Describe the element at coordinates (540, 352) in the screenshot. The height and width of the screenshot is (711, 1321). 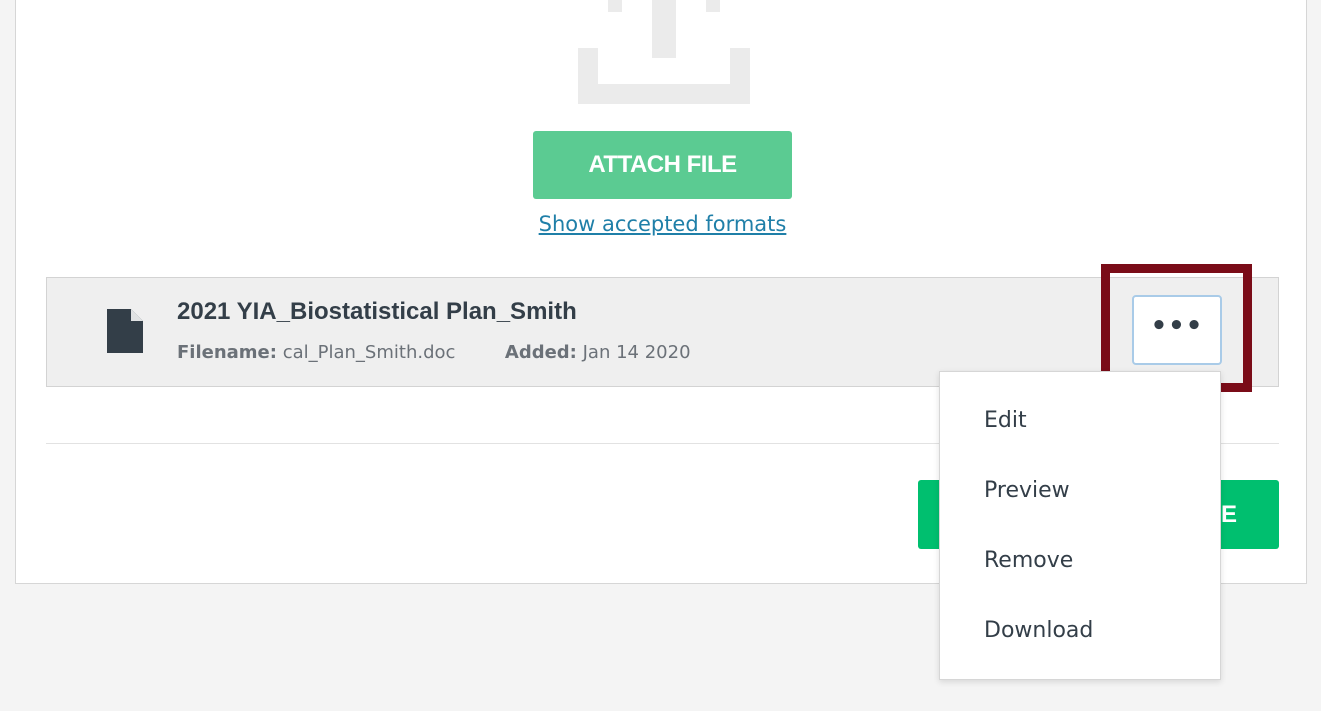
I see `added-label: Added:` at that location.